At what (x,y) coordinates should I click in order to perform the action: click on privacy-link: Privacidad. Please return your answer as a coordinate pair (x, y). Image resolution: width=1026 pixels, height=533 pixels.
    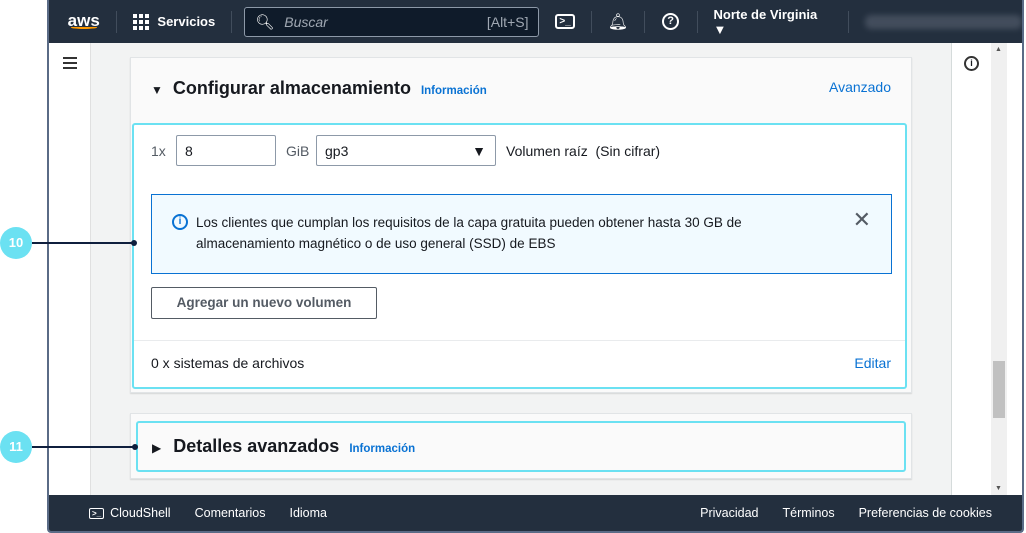
    Looking at the image, I should click on (729, 513).